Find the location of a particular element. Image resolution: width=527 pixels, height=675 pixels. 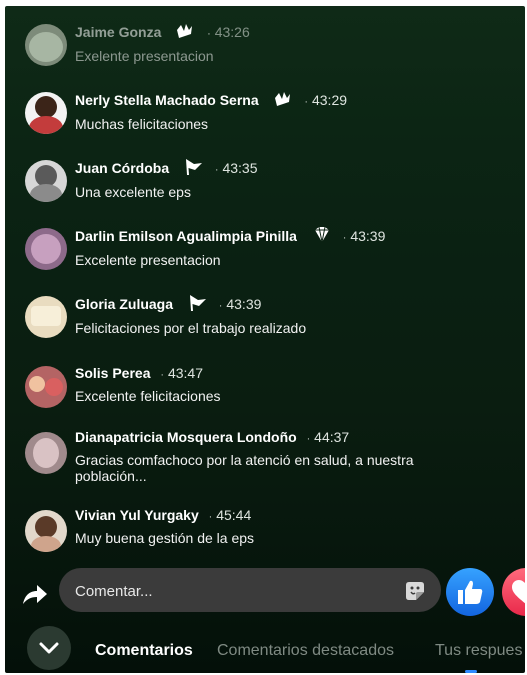

comment-time: 44:37 is located at coordinates (332, 437).